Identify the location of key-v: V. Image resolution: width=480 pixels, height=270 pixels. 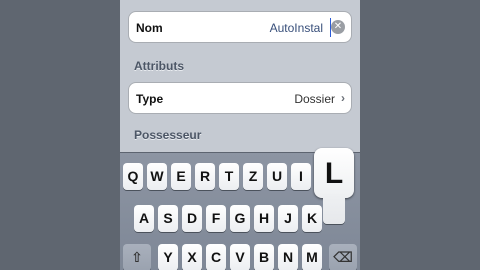
(240, 257).